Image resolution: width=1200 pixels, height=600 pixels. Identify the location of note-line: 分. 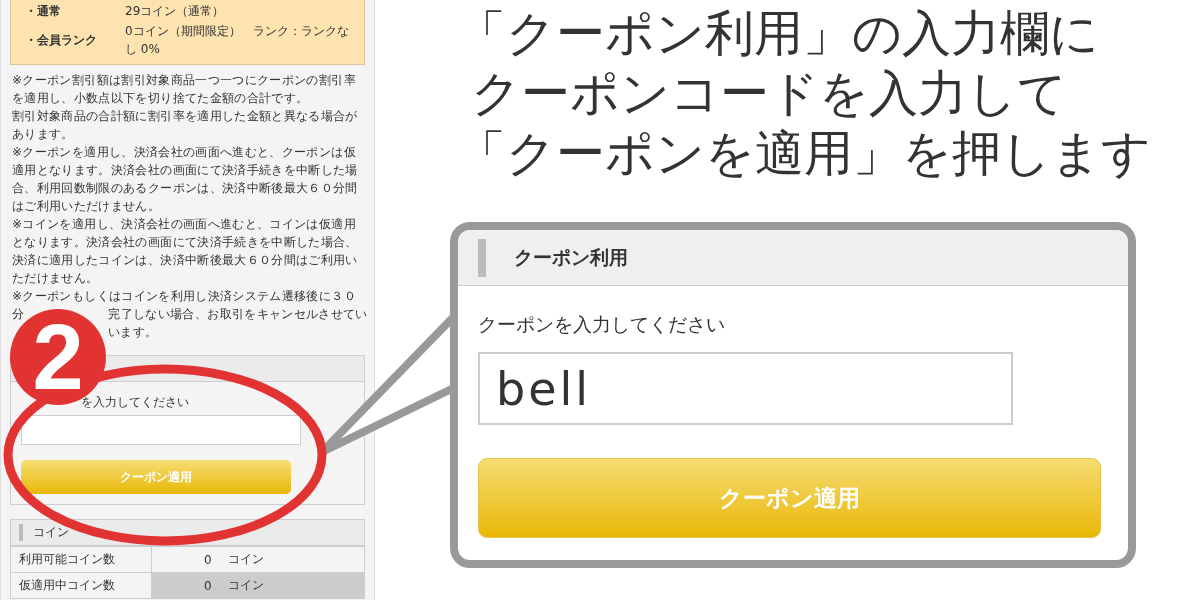
(18, 314).